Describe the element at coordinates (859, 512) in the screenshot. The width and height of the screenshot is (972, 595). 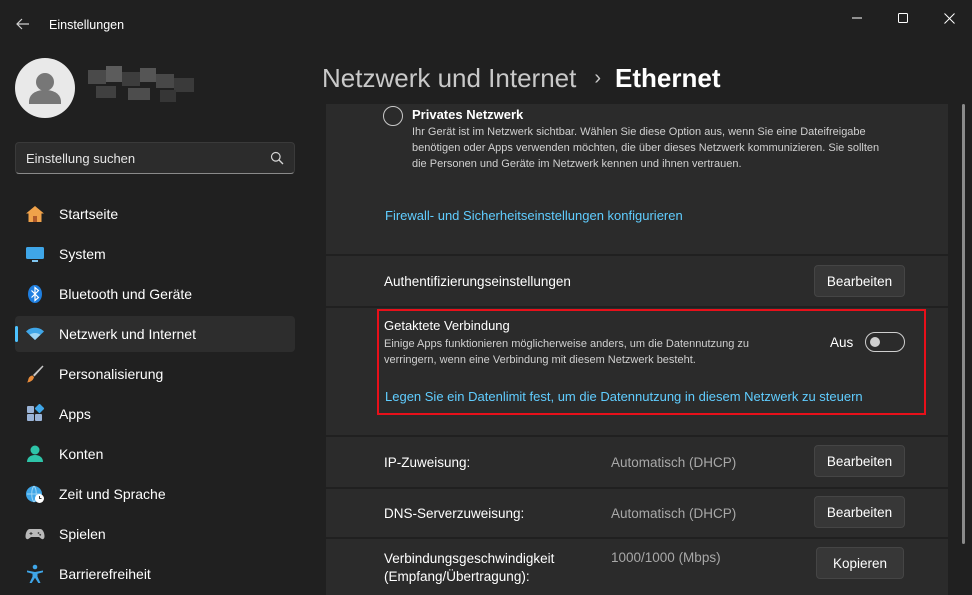
I see `edit-dns-button: Bearbeiten` at that location.